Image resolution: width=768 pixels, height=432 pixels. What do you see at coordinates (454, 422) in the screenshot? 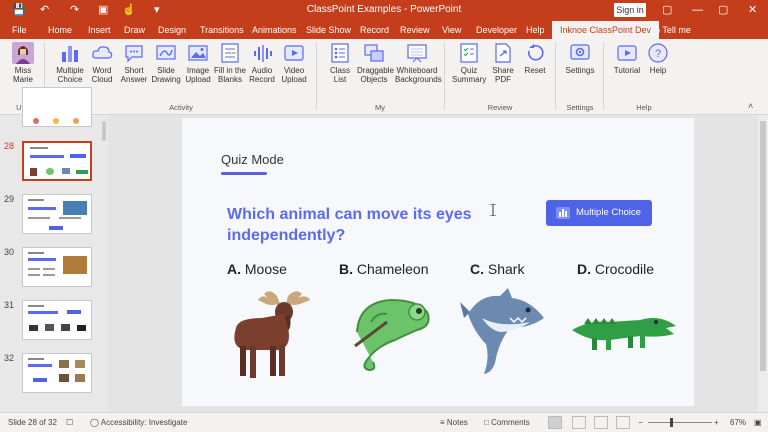
I see `notes-button: ≡ Notes` at bounding box center [454, 422].